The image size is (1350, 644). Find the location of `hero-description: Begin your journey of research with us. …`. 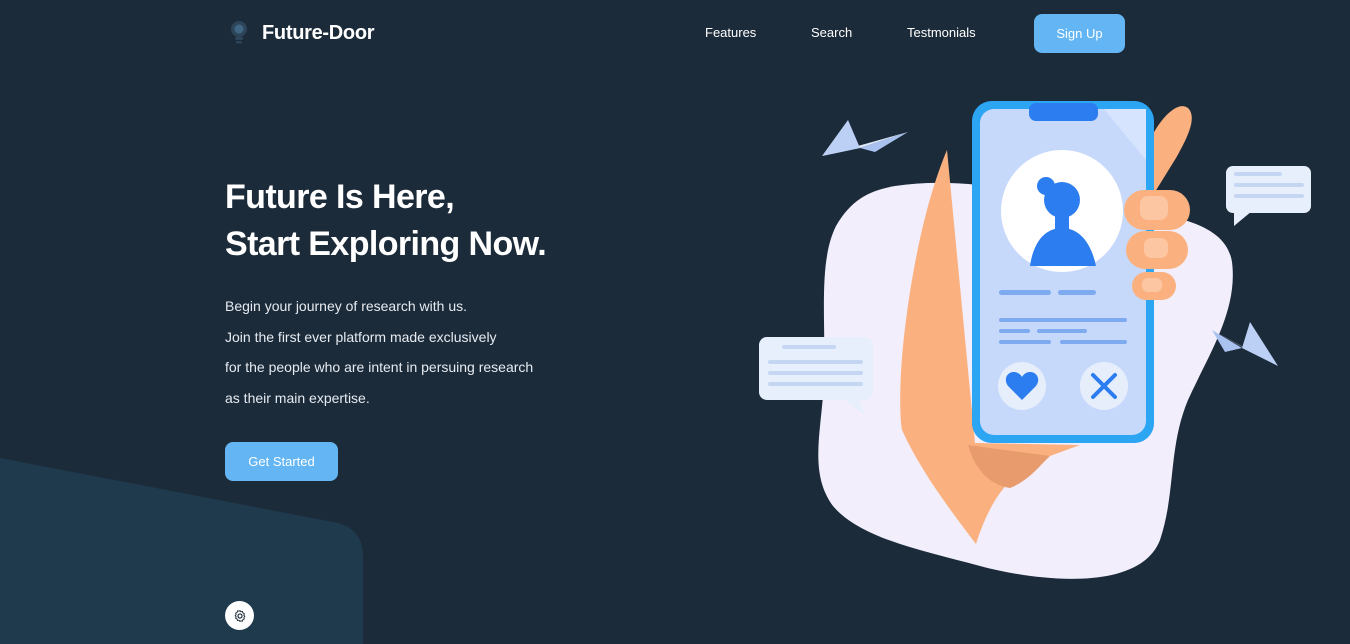

hero-description: Begin your journey of research with us. … is located at coordinates (379, 352).